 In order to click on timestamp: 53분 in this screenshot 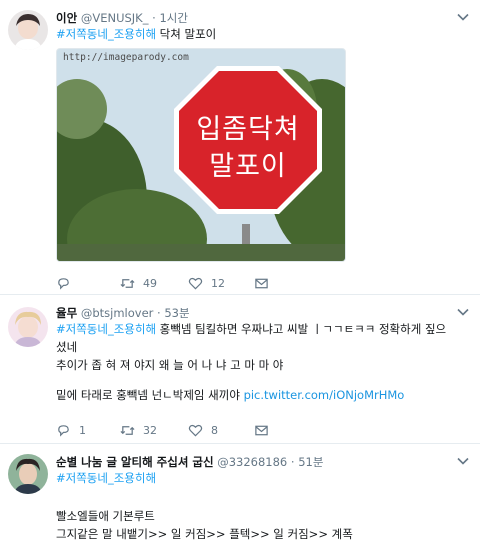, I will do `click(176, 313)`.